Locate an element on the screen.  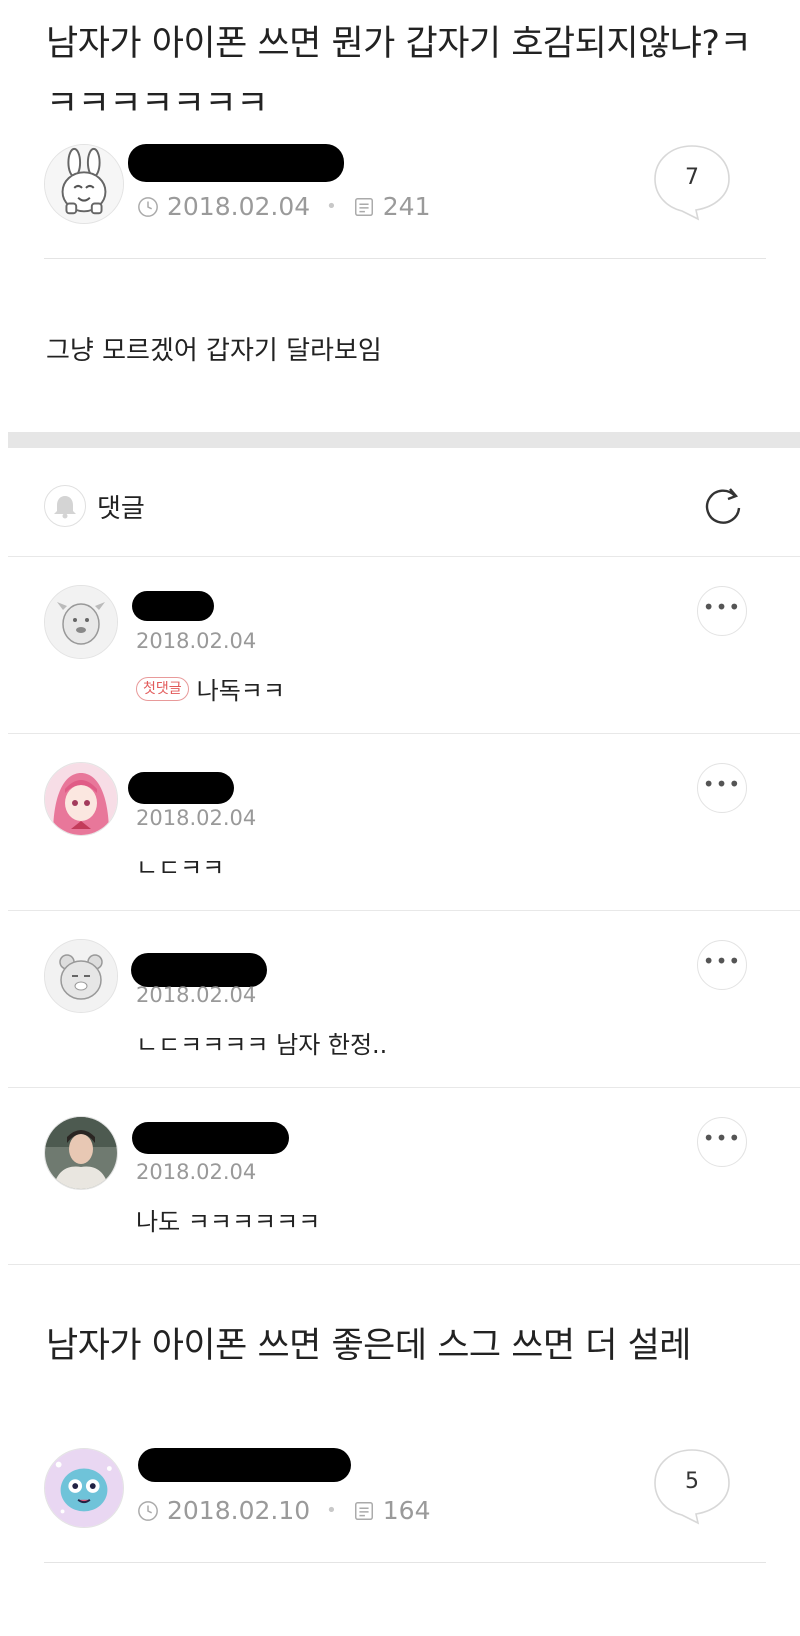
comment-text: 나독ㅋㅋ is located at coordinates (240, 691).